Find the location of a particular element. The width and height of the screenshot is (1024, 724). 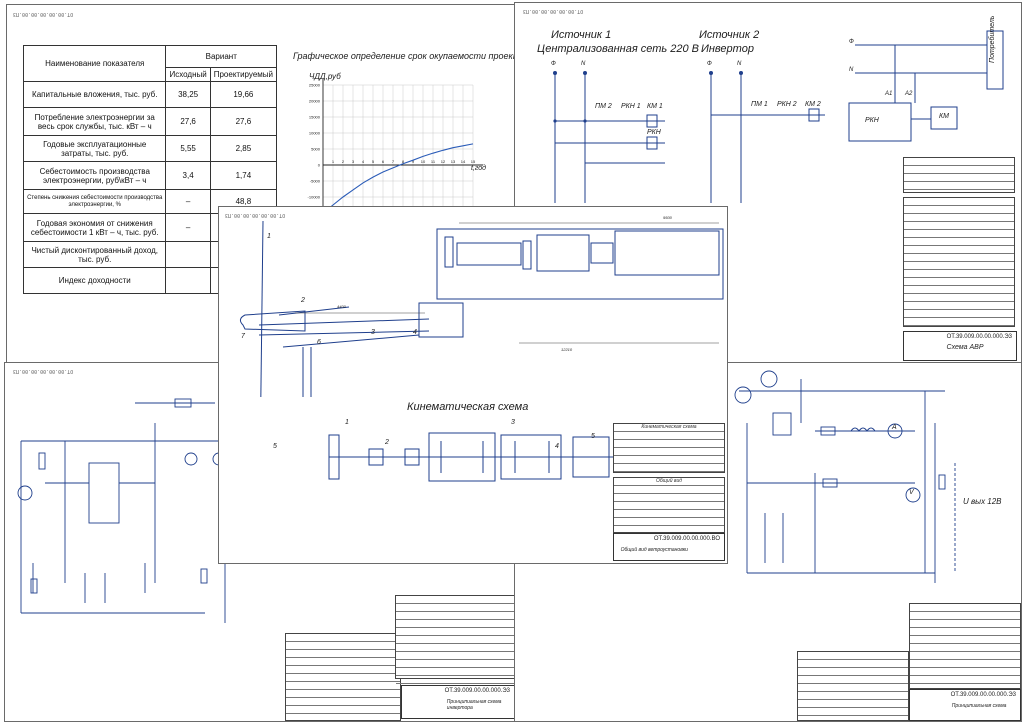

contact-pkn2: РКН 2 is located at coordinates (787, 104).